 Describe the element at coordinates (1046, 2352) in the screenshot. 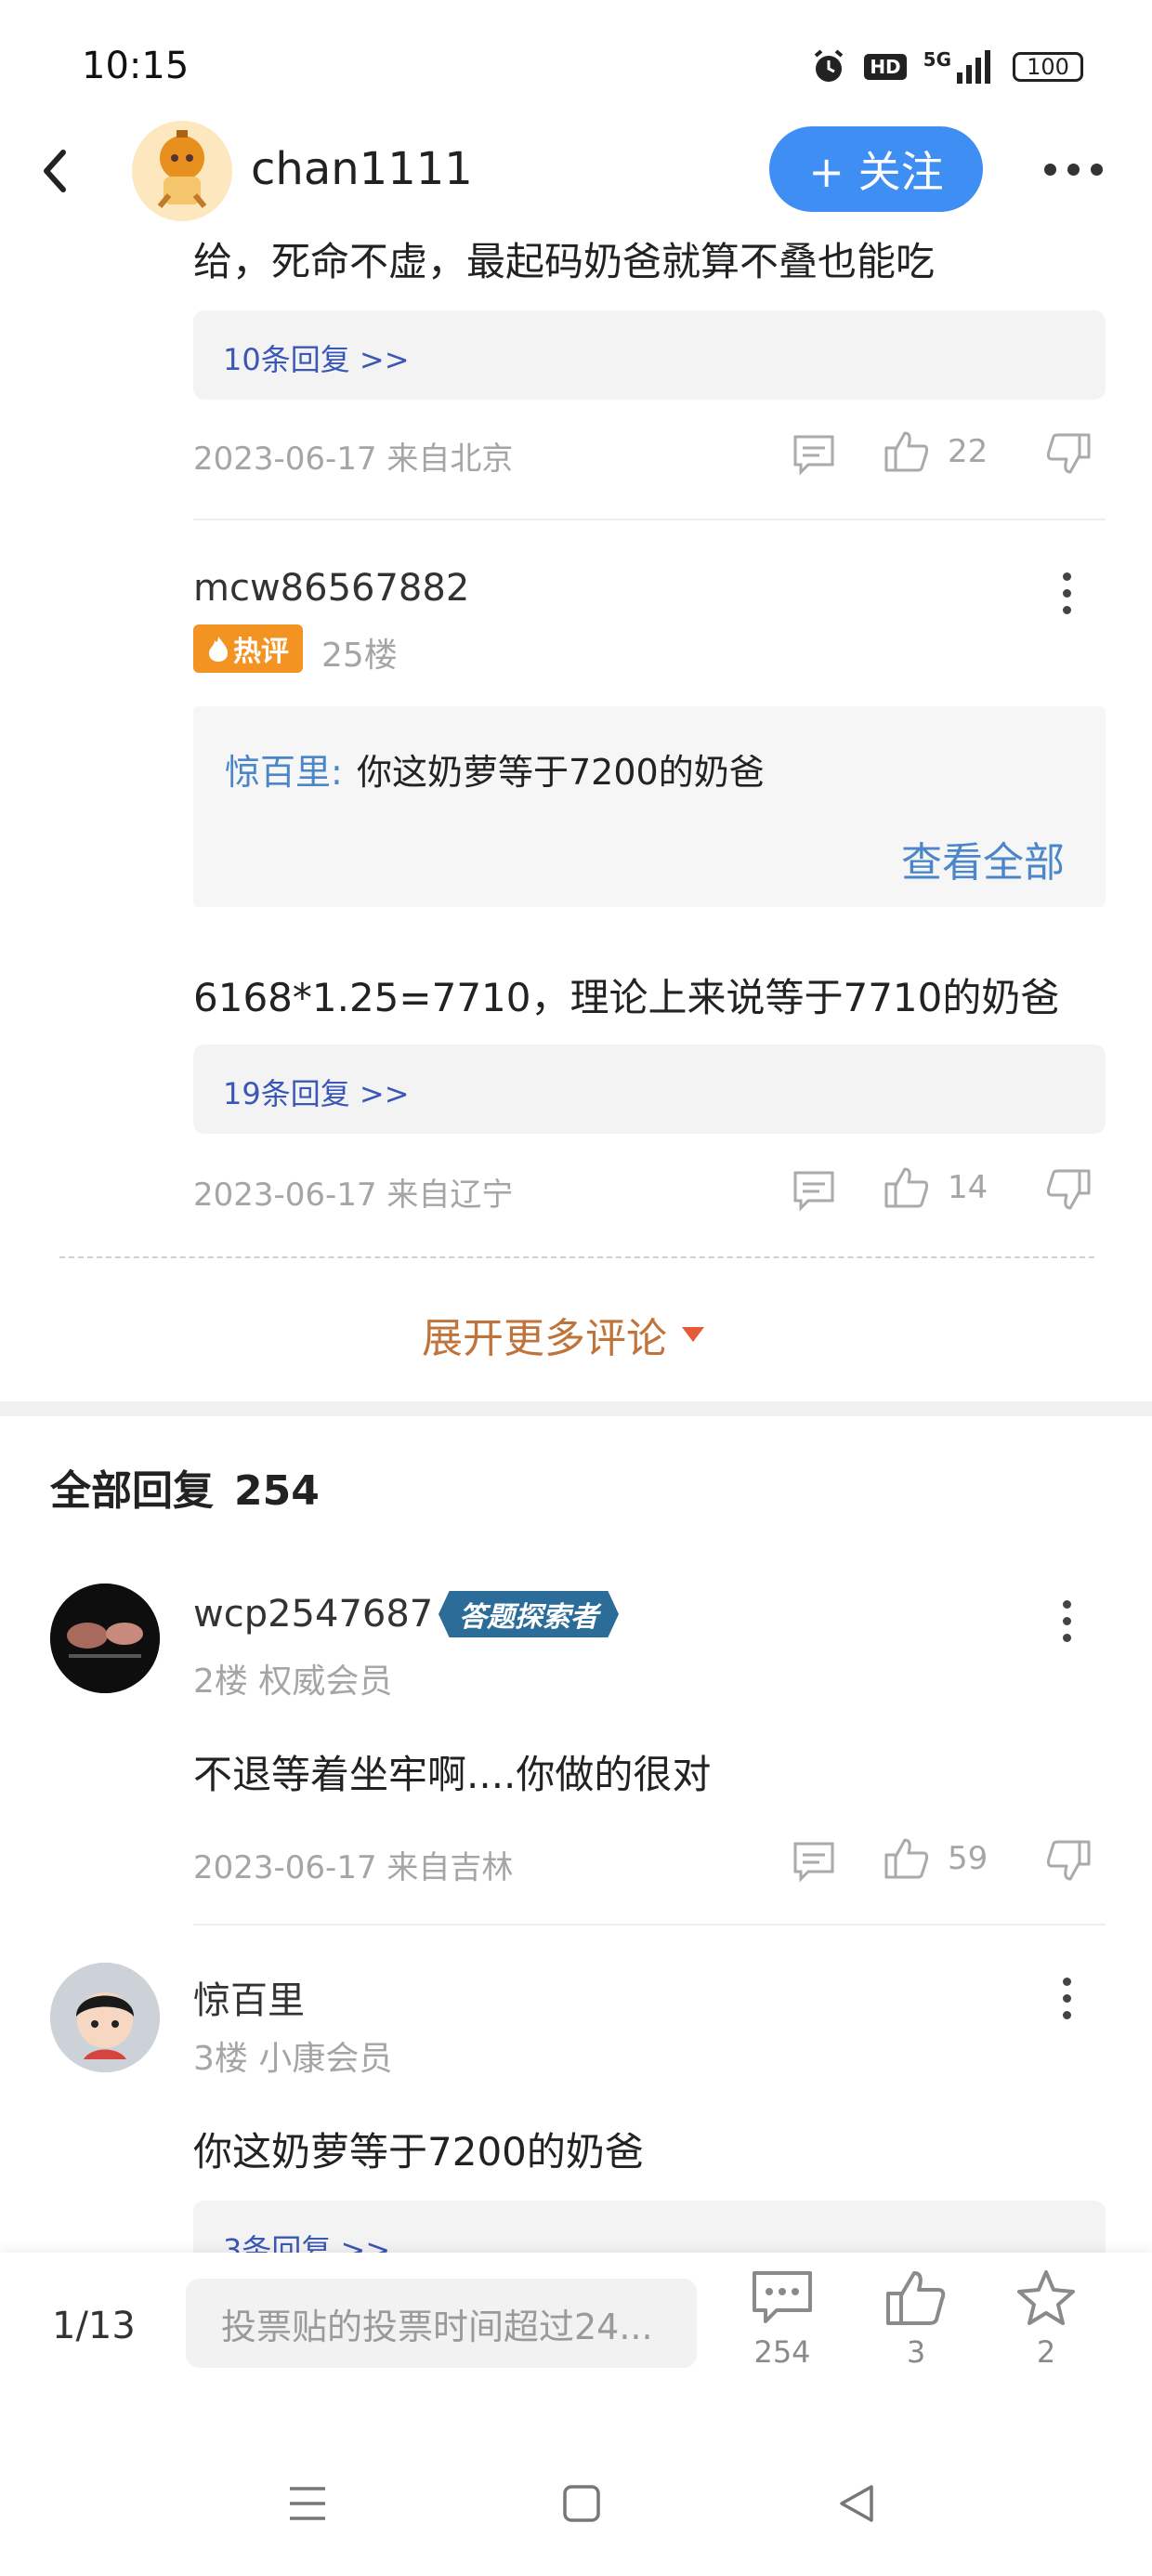

I see `favorites-count: 2` at that location.